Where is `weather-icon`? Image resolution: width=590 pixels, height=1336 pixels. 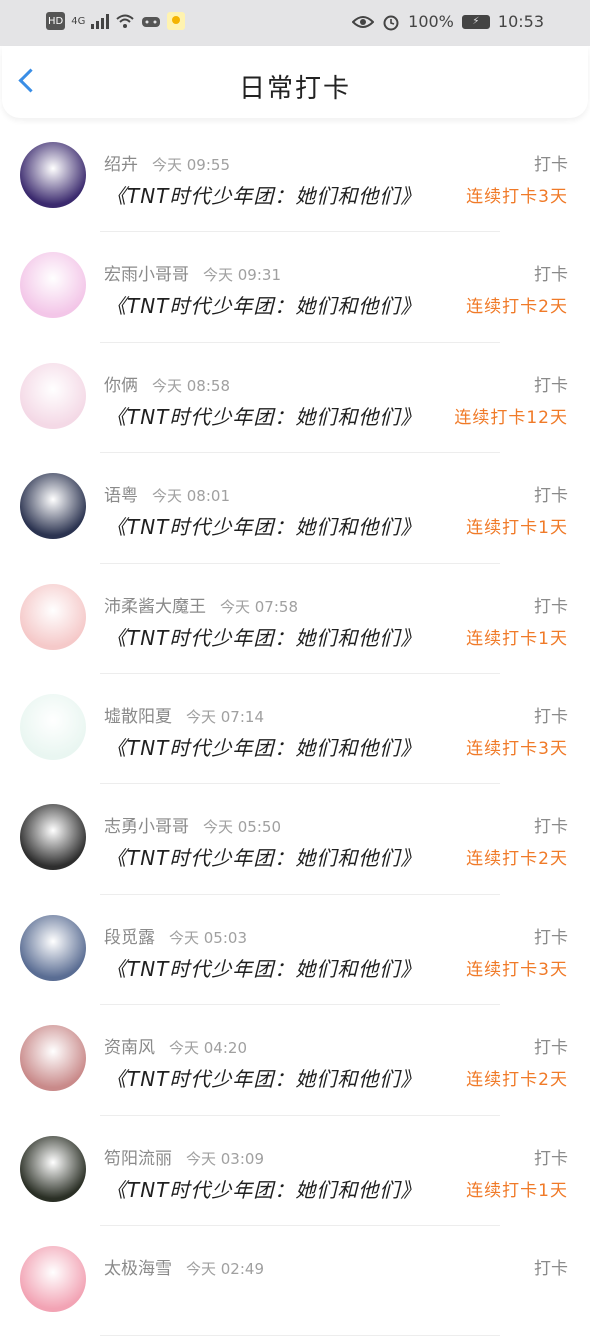 weather-icon is located at coordinates (176, 21).